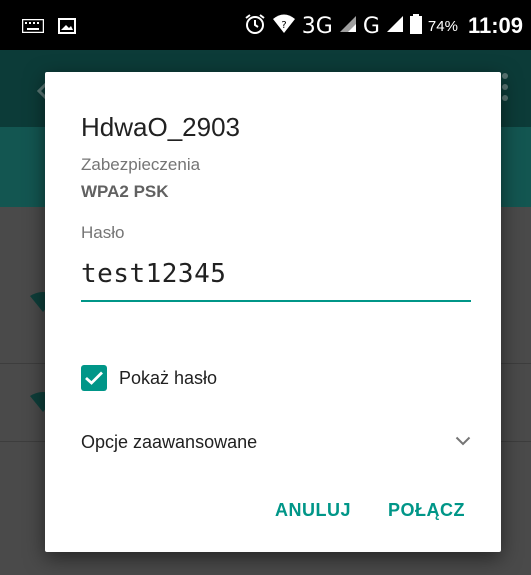 This screenshot has width=531, height=575. What do you see at coordinates (125, 191) in the screenshot?
I see `security-value: WPA2 PSK` at bounding box center [125, 191].